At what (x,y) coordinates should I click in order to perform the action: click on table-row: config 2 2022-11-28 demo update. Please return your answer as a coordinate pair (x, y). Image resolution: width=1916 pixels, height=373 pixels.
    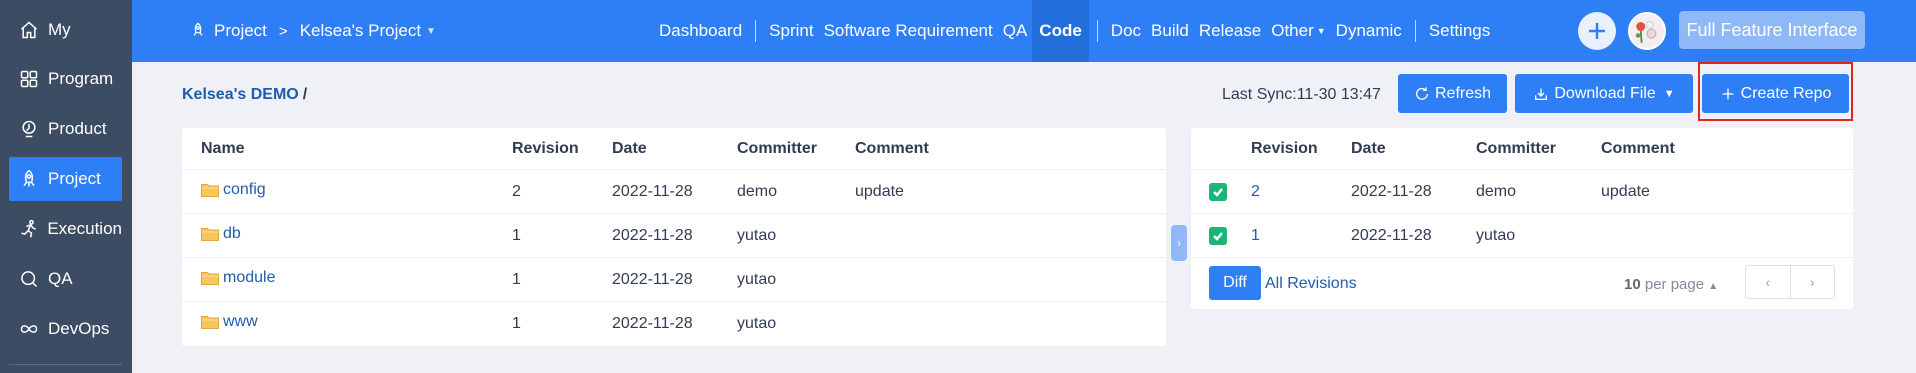
    Looking at the image, I should click on (674, 192).